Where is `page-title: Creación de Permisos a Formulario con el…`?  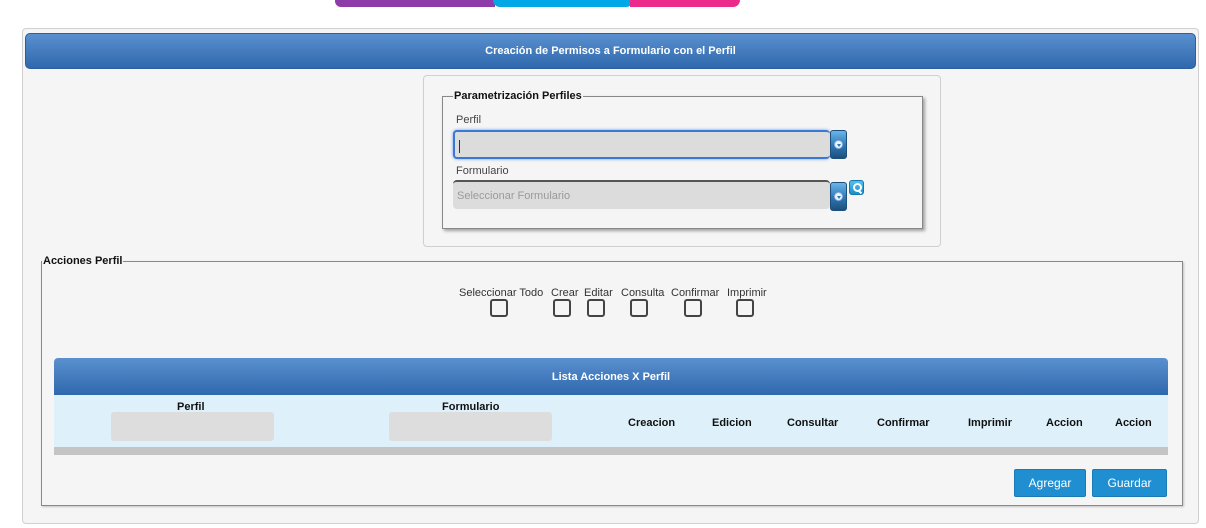 page-title: Creación de Permisos a Formulario con el… is located at coordinates (610, 51).